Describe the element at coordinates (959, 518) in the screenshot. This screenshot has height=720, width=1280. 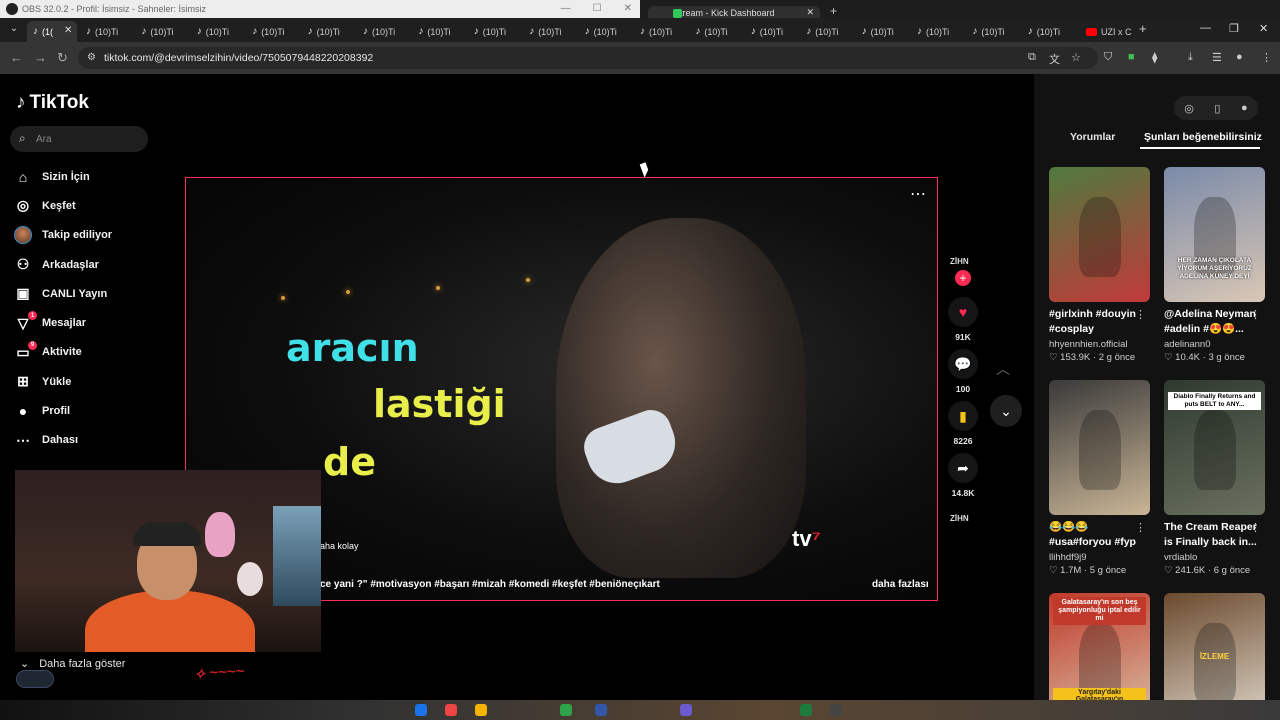
I see `sound-disc: ZİHN` at that location.